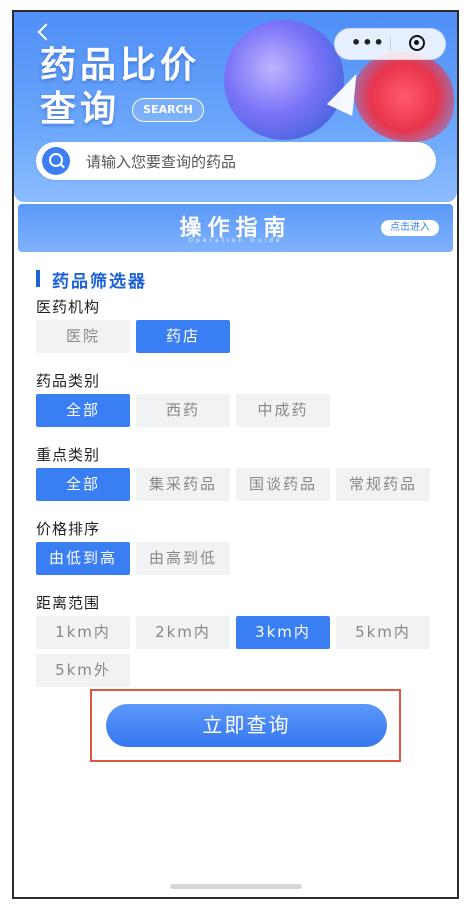 The image size is (473, 911). What do you see at coordinates (368, 42) in the screenshot?
I see `more-icon: •••` at bounding box center [368, 42].